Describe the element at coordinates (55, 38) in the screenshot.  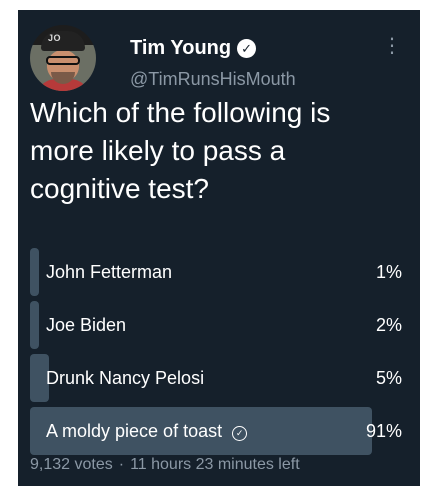
I see `avatar-cap-text: JO` at that location.